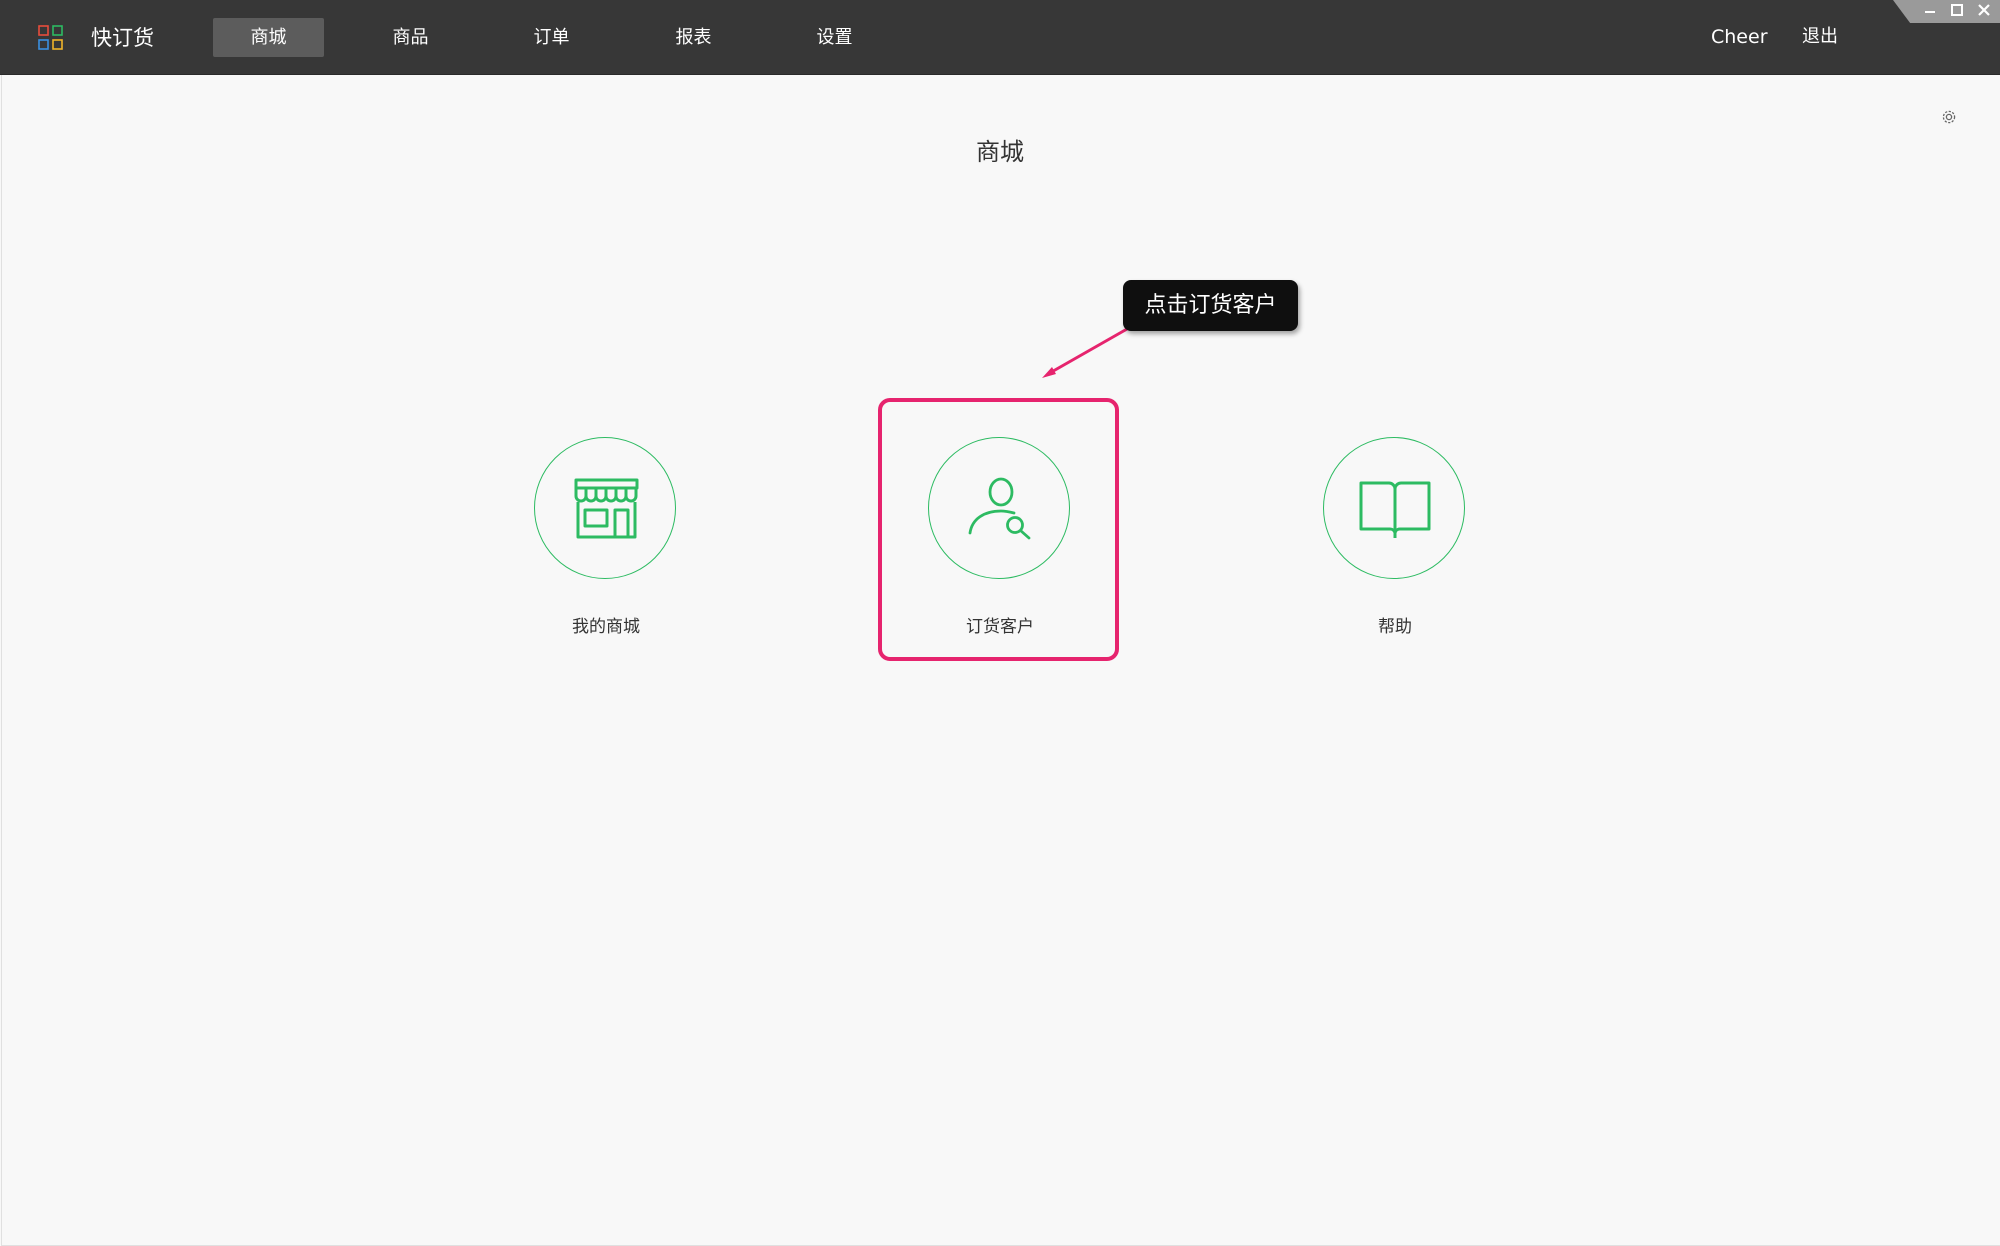  I want to click on my-mall-circle, so click(605, 508).